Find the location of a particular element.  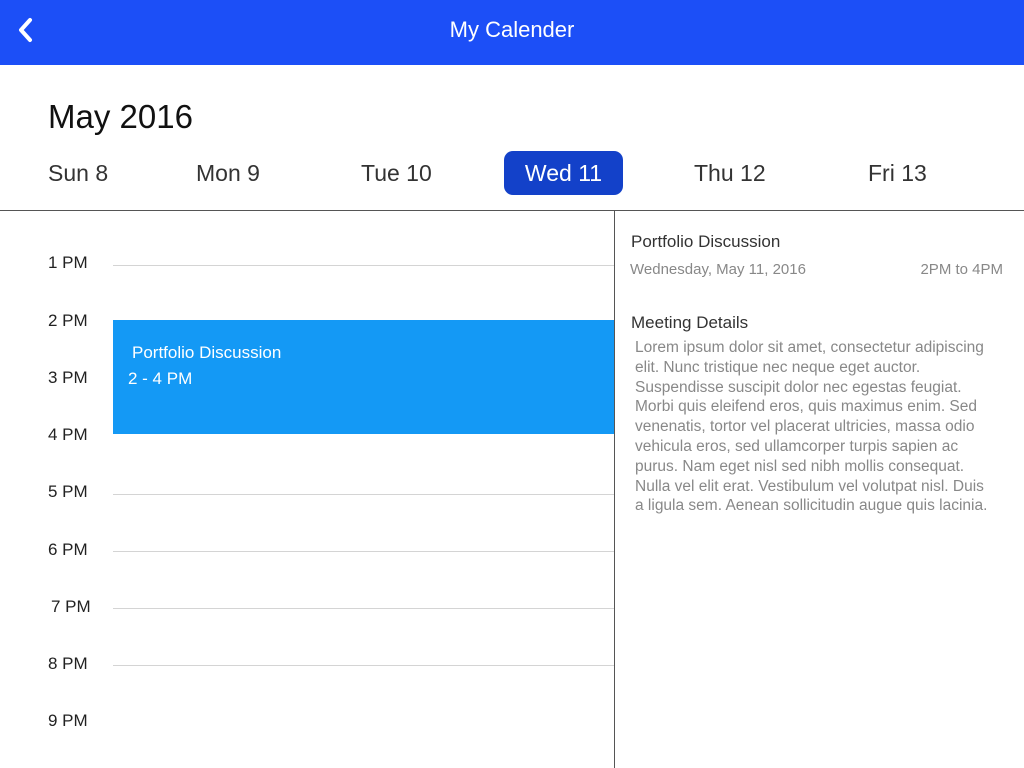

hour-line-6pm is located at coordinates (363, 551).